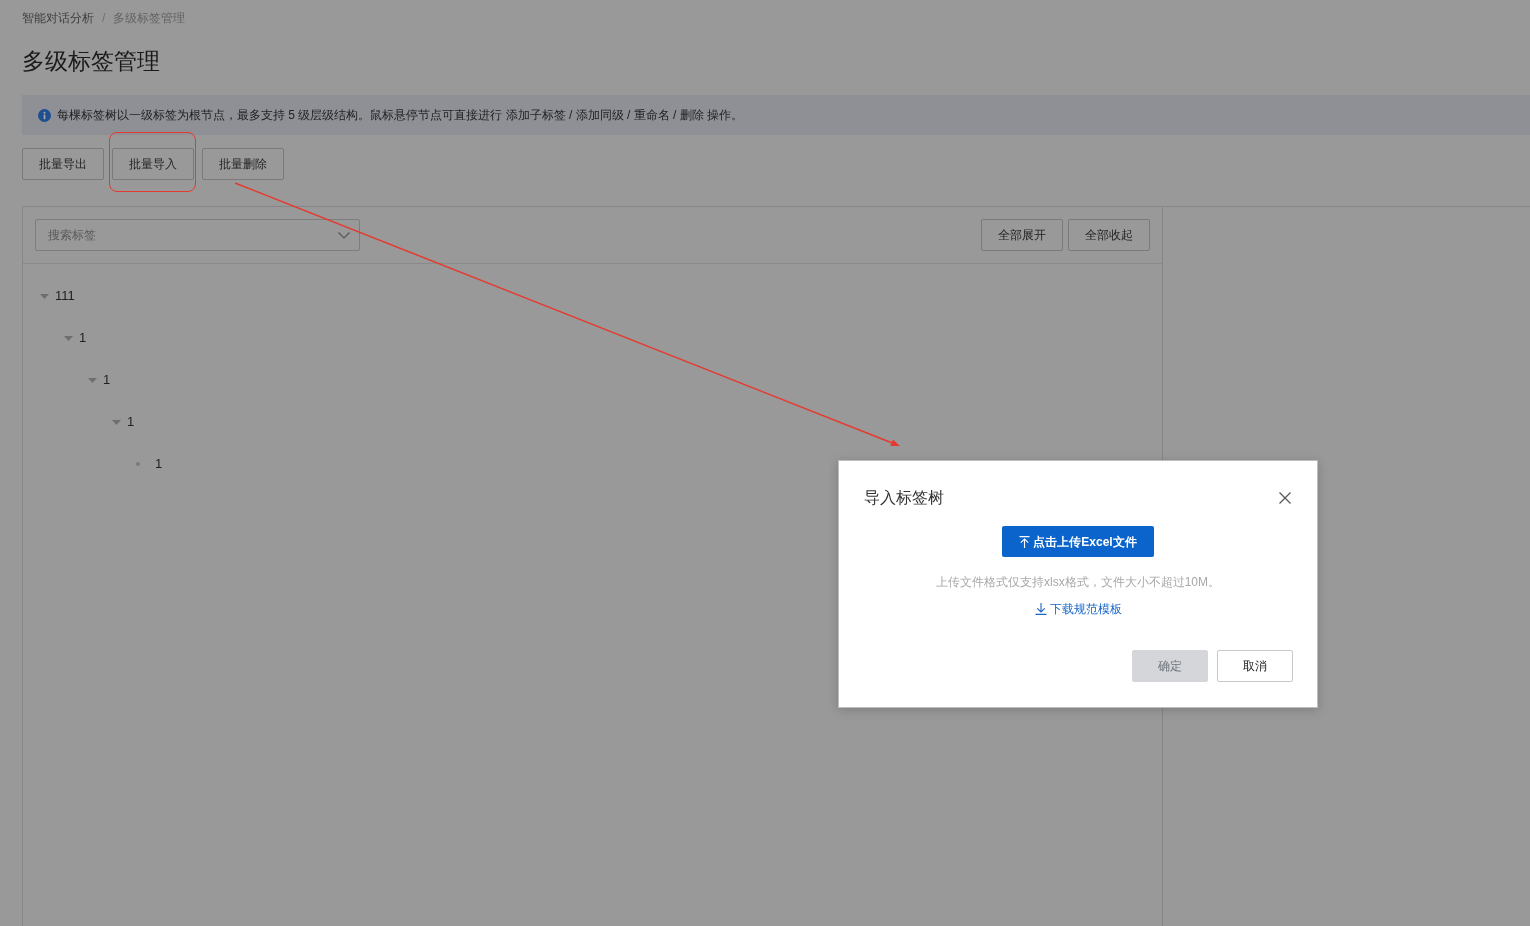 The image size is (1530, 926). What do you see at coordinates (44, 115) in the screenshot?
I see `info-icon` at bounding box center [44, 115].